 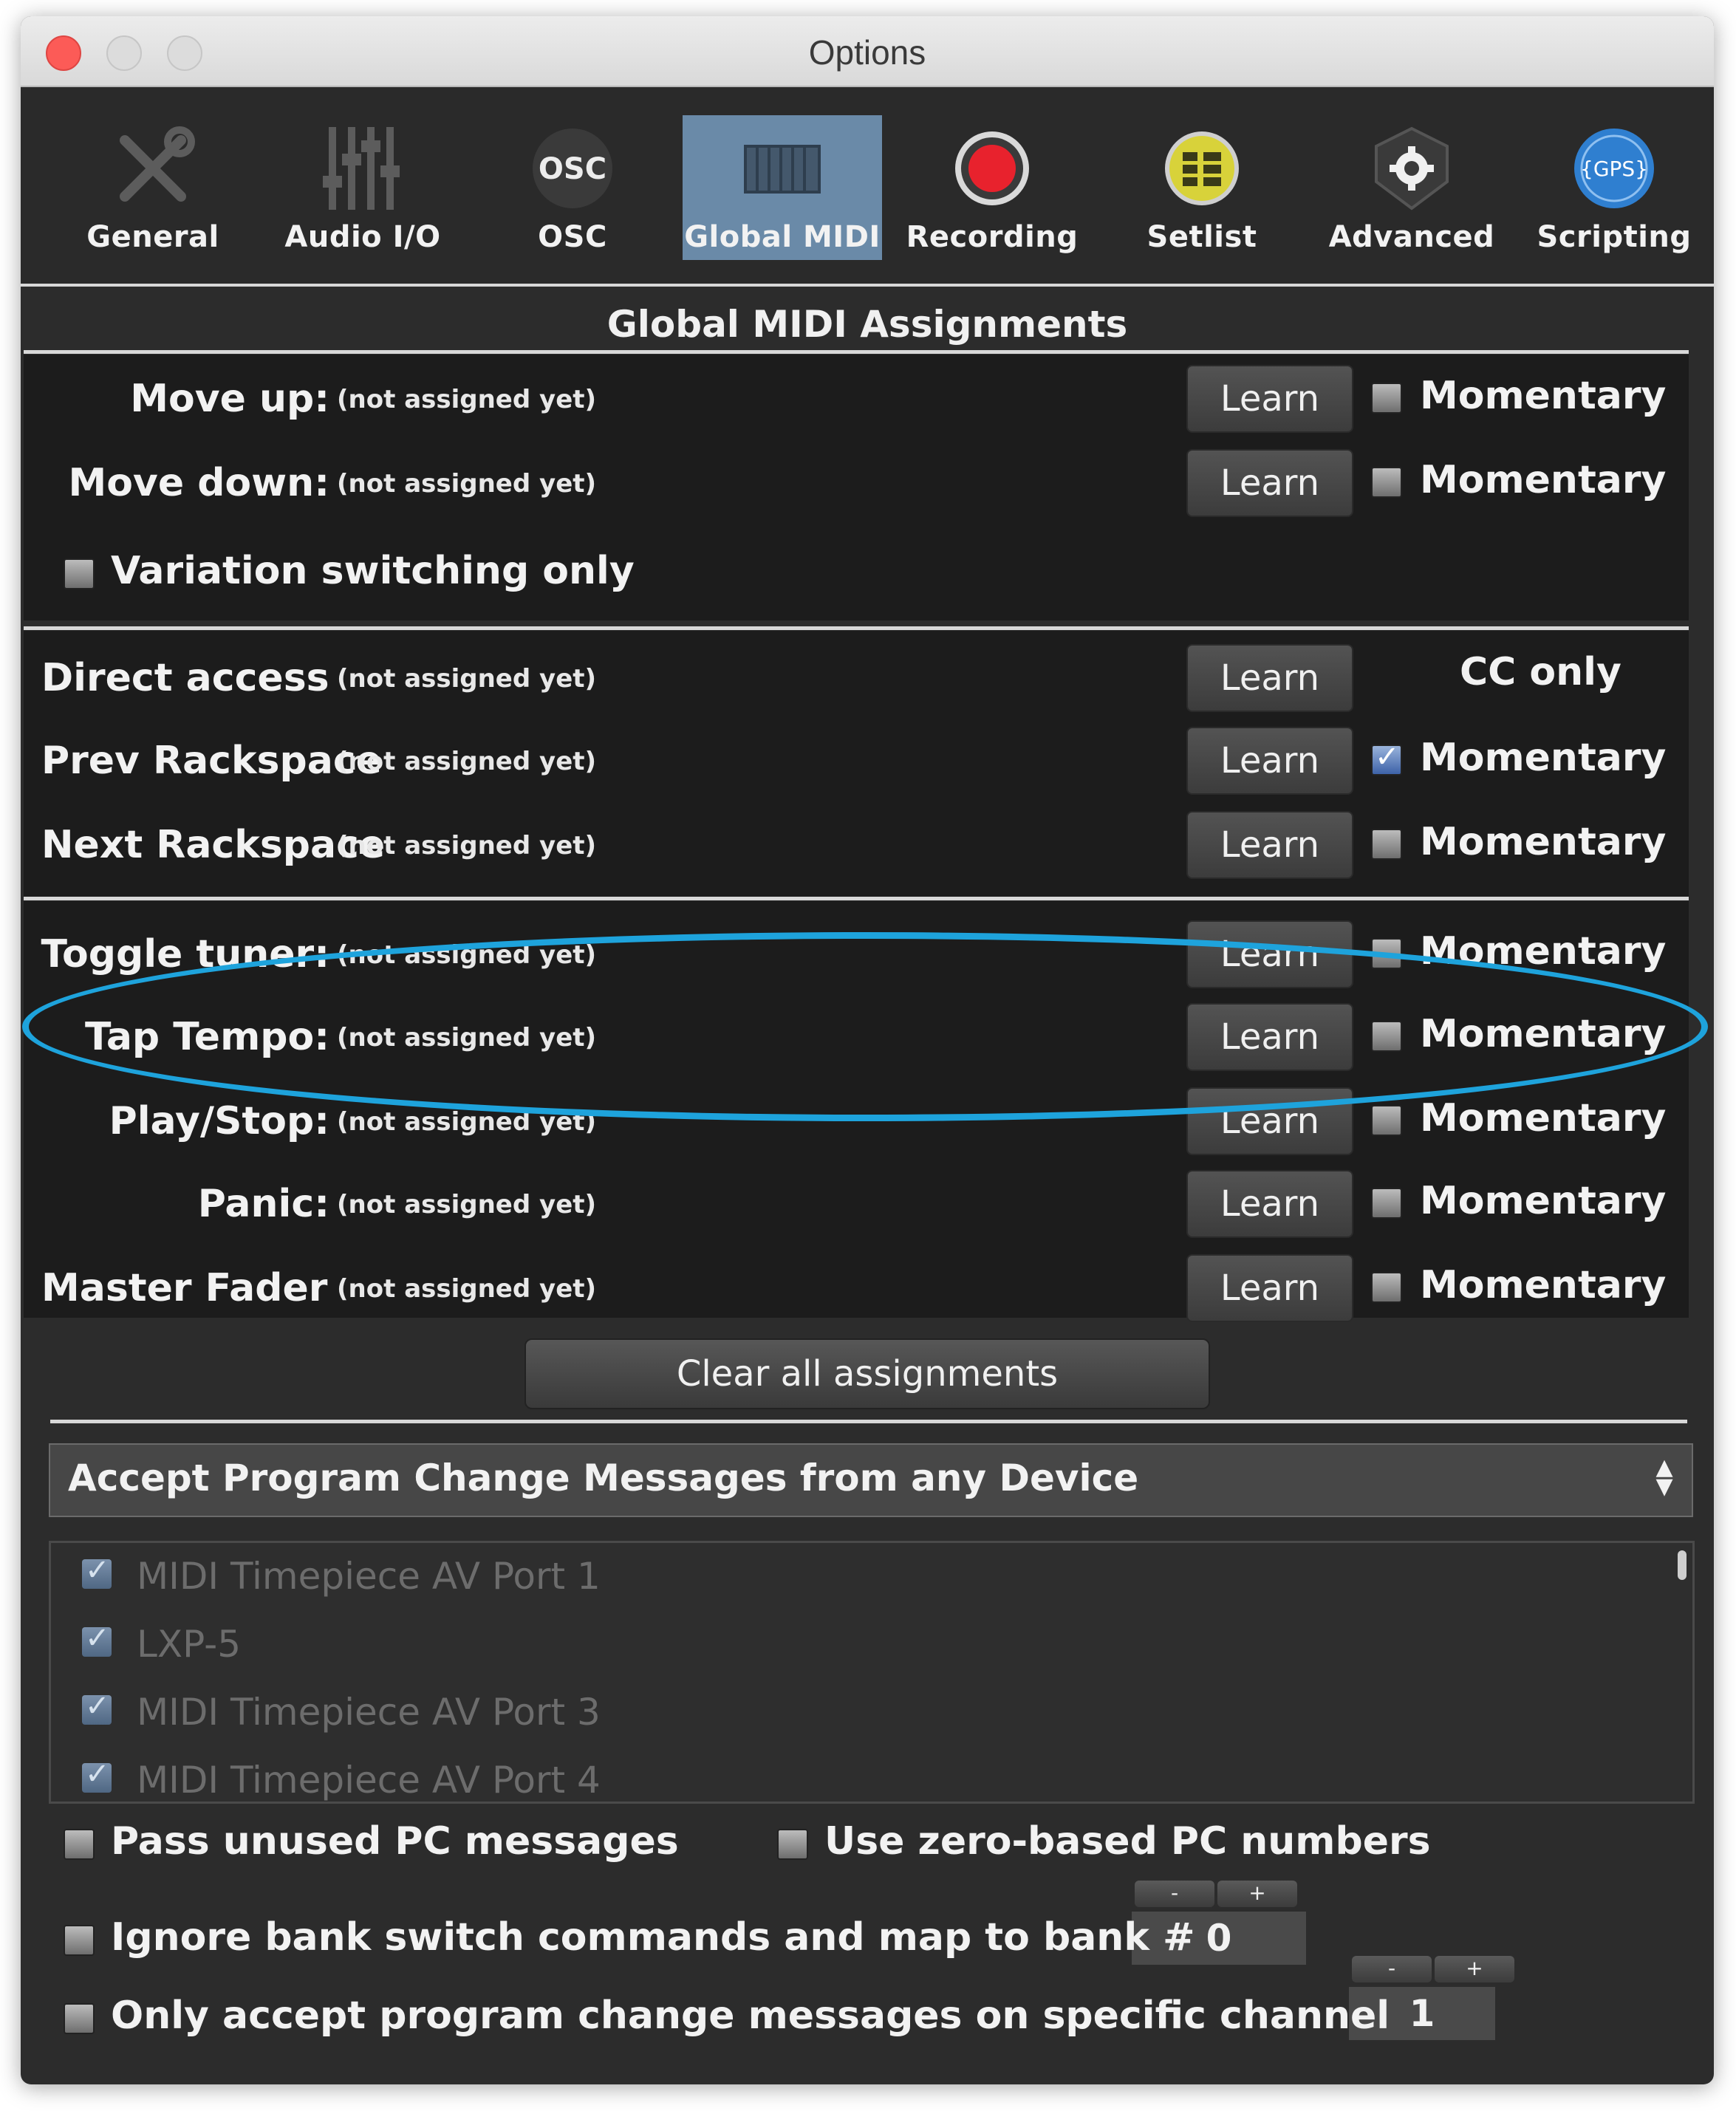 I want to click on ignore-bank-checkbox, so click(x=79, y=1940).